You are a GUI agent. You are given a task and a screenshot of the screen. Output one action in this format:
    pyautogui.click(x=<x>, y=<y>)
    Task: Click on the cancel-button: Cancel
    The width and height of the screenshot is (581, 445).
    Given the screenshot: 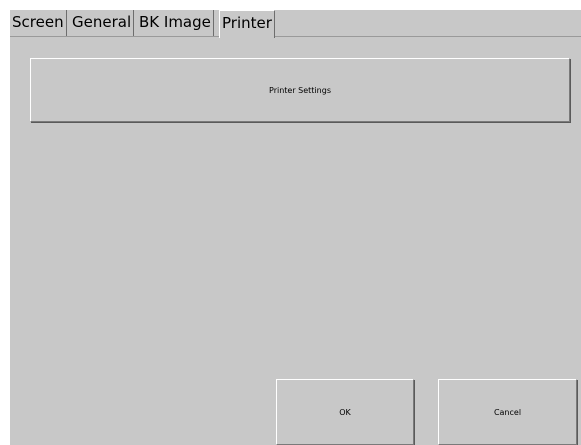 What is the action you would take?
    pyautogui.click(x=507, y=412)
    